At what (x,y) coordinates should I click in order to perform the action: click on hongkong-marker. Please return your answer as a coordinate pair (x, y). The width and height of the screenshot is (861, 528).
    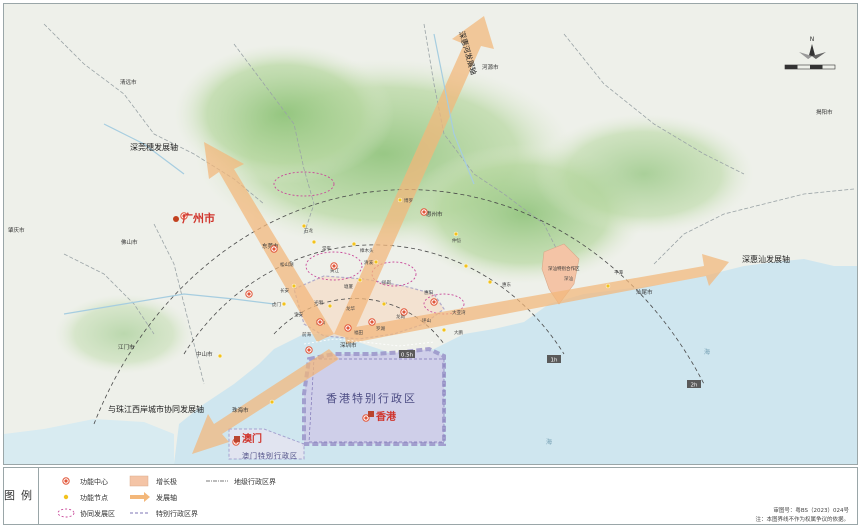
    Looking at the image, I should click on (371, 414).